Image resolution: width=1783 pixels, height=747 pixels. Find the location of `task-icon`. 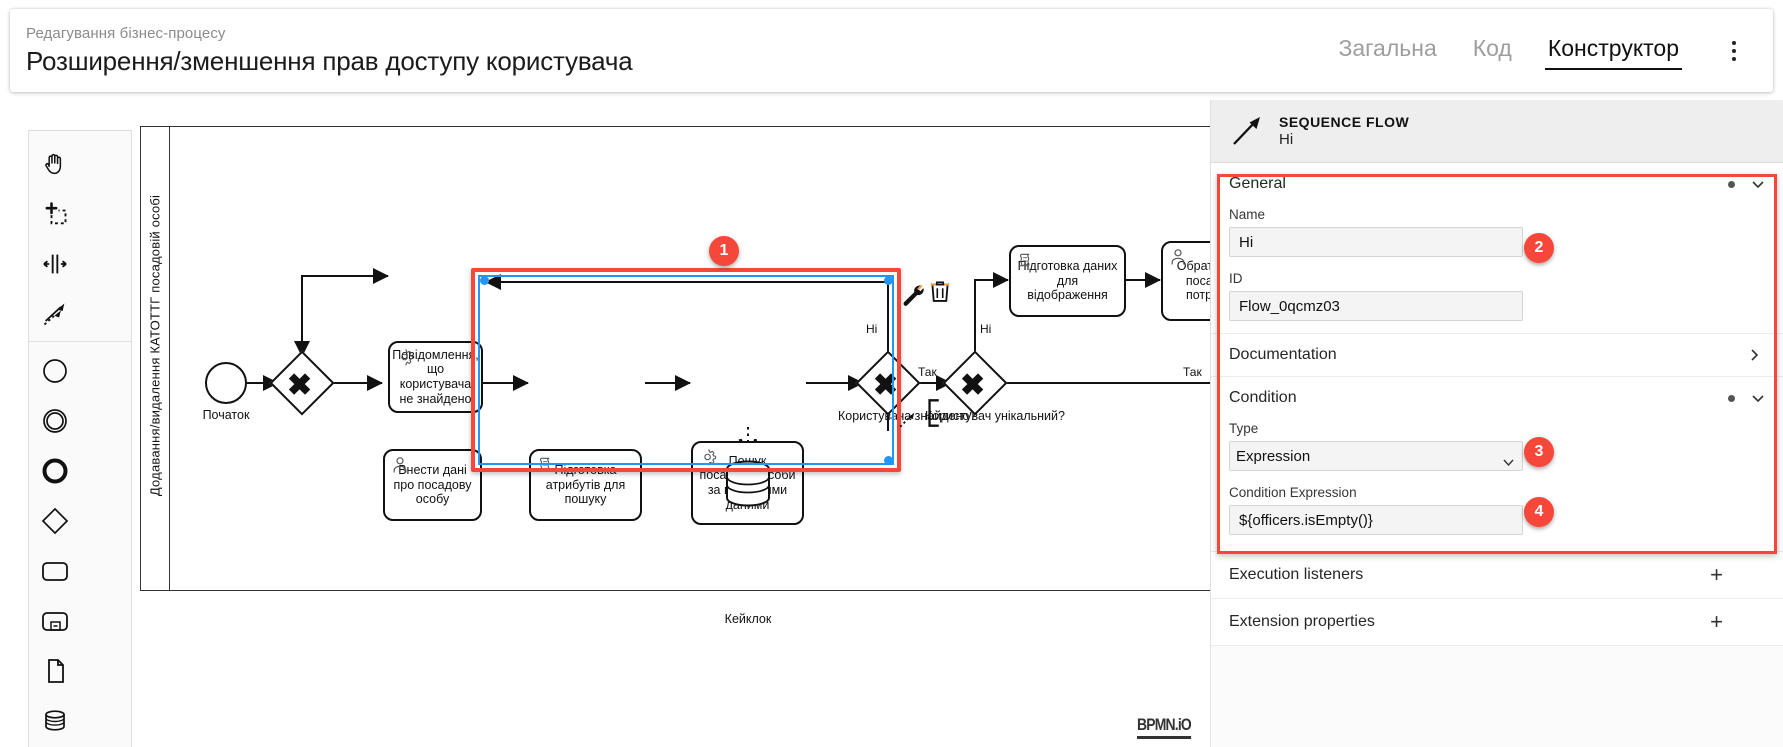

task-icon is located at coordinates (55, 571).